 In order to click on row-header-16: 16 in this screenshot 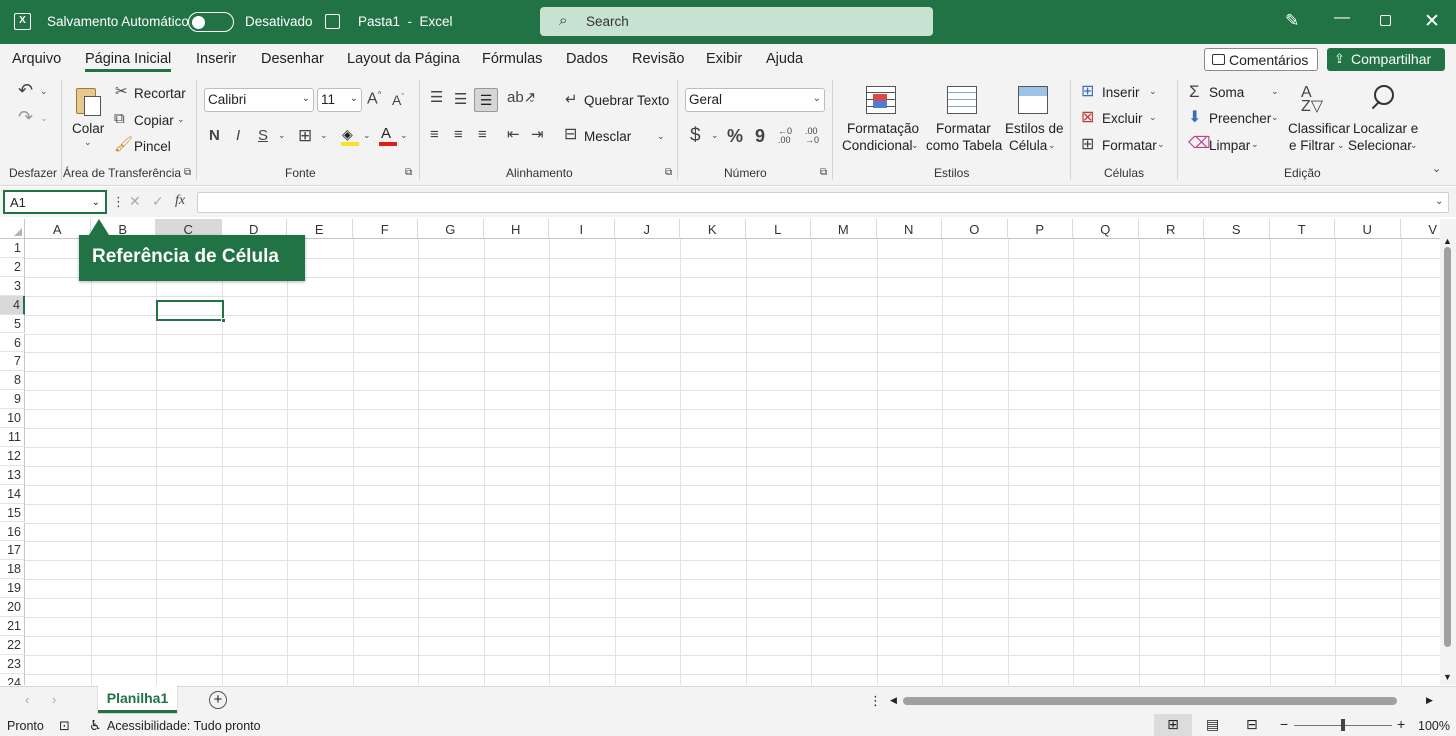, I will do `click(12, 532)`.